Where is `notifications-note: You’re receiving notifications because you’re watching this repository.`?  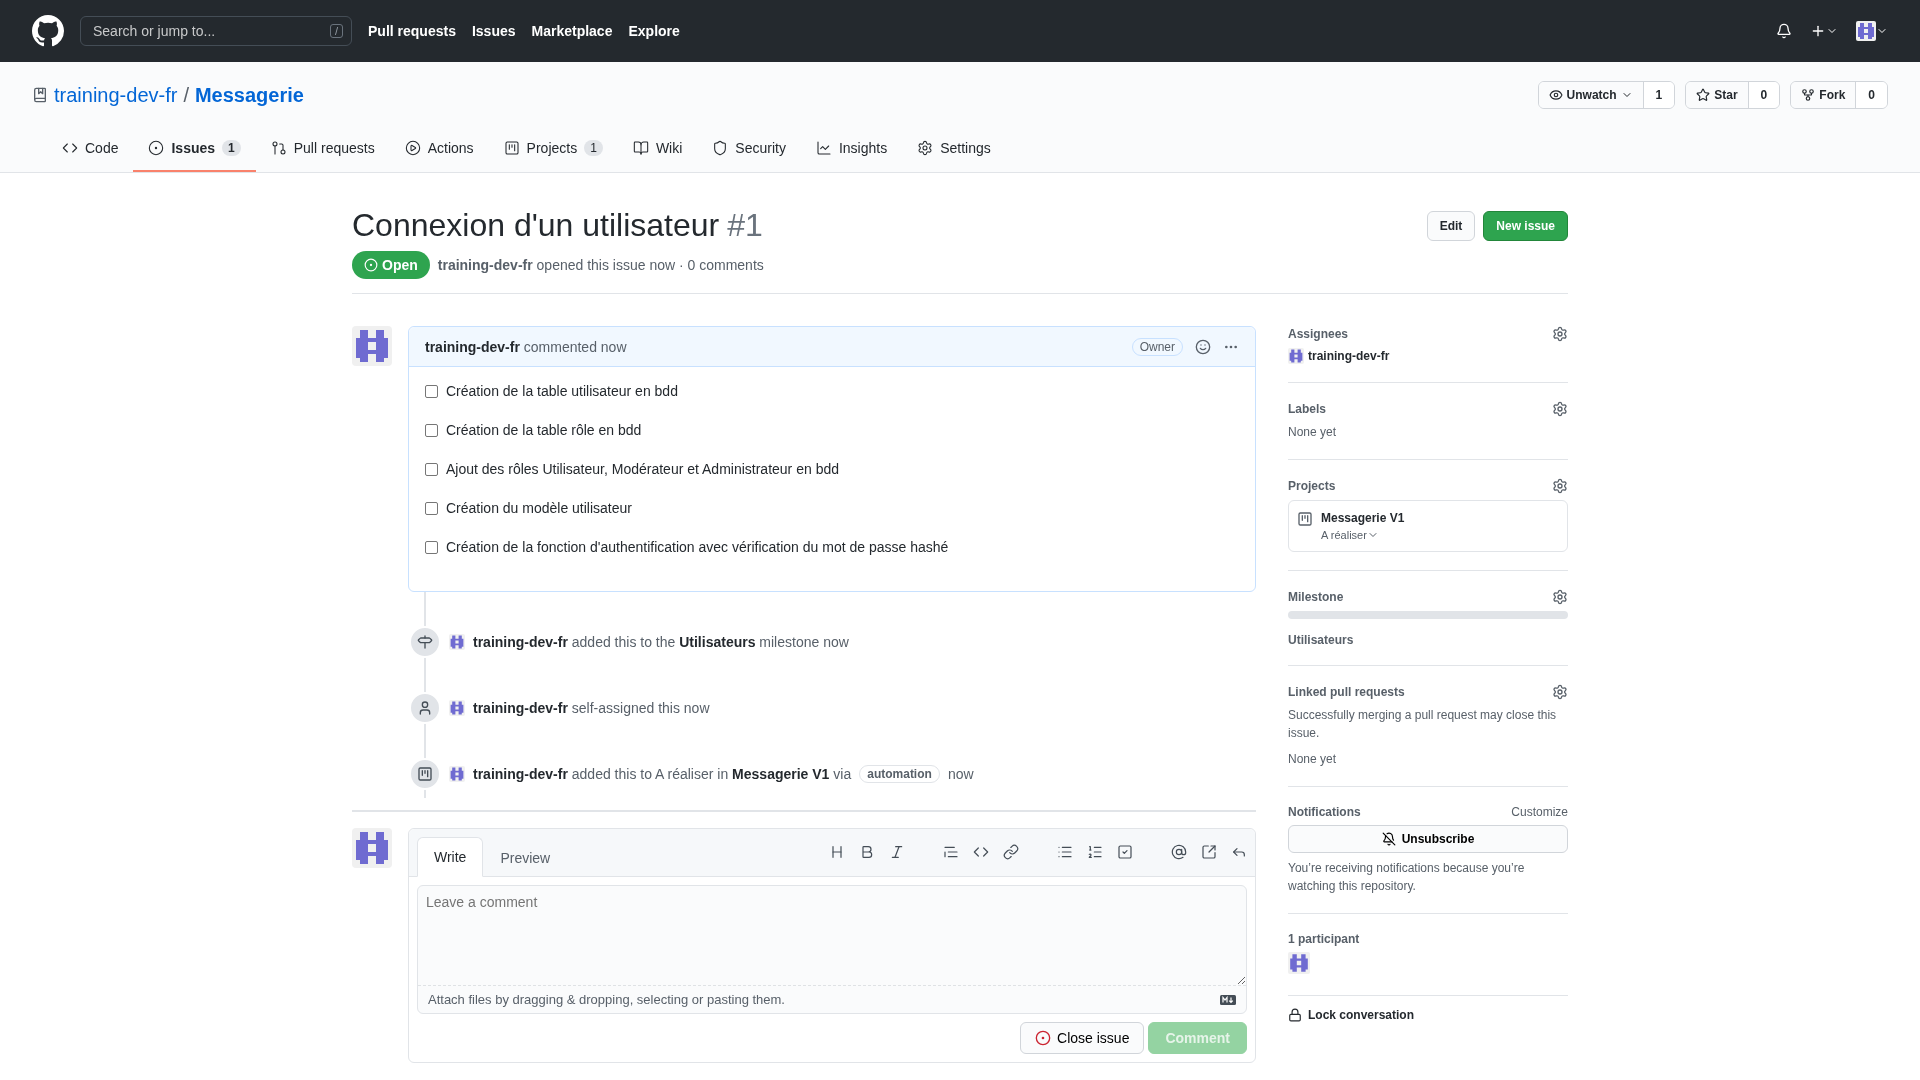
notifications-note: You’re receiving notifications because you’re watching this repository. is located at coordinates (1407, 877).